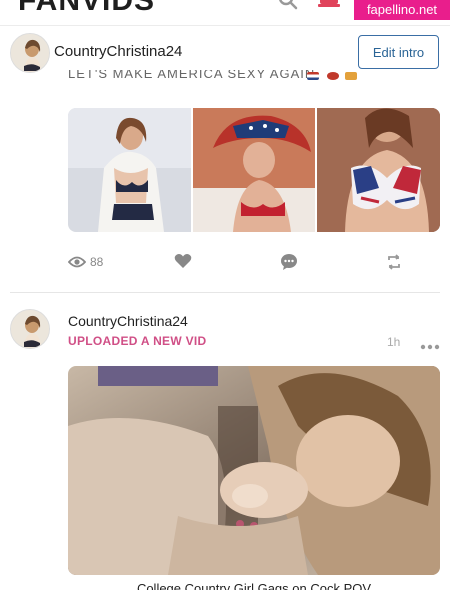 This screenshot has width=450, height=590. Describe the element at coordinates (192, 75) in the screenshot. I see `post-text: LET'S MAKE AMERICA SEXY AGAIN` at that location.